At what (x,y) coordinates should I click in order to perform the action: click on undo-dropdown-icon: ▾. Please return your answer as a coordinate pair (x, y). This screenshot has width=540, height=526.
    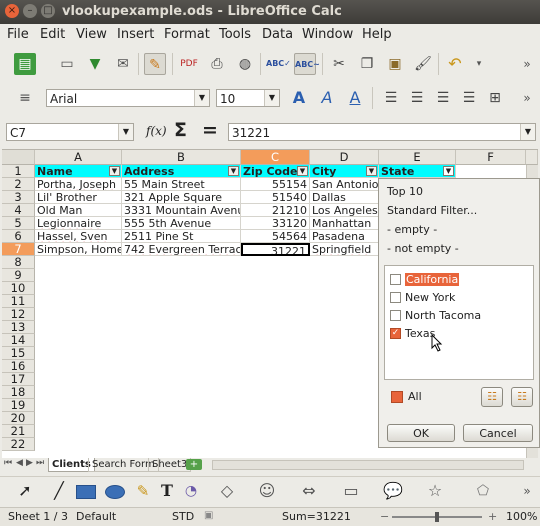
    Looking at the image, I should click on (479, 64).